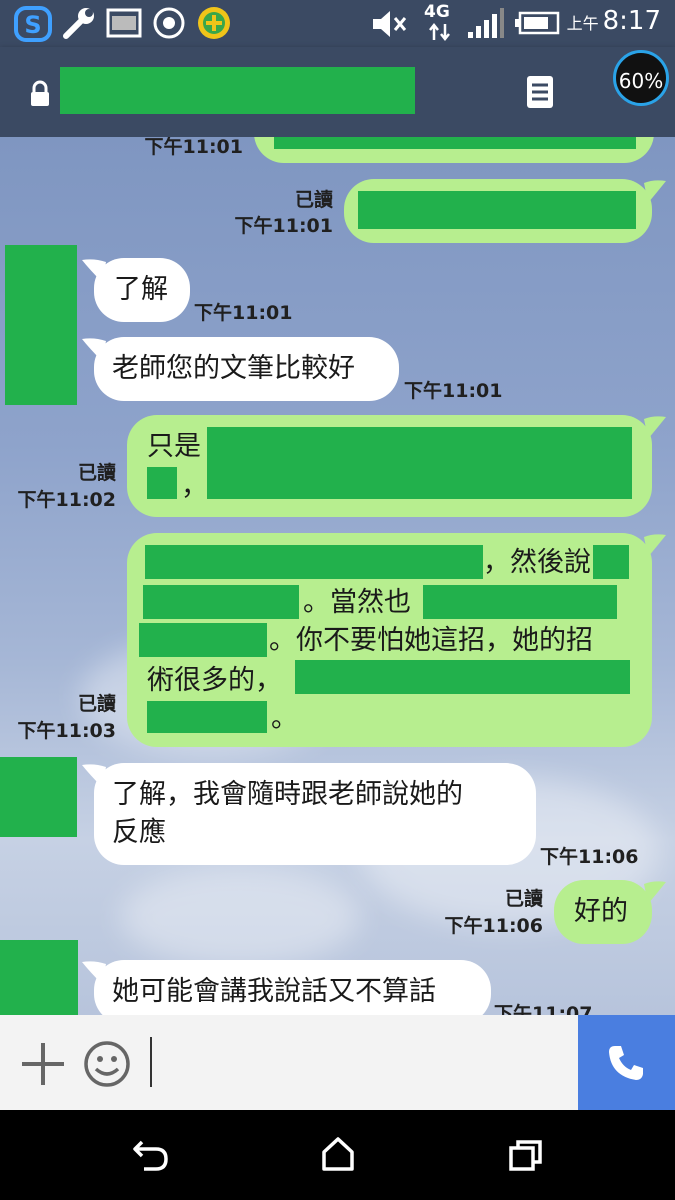  I want to click on message-time: 下午11:02, so click(66, 500).